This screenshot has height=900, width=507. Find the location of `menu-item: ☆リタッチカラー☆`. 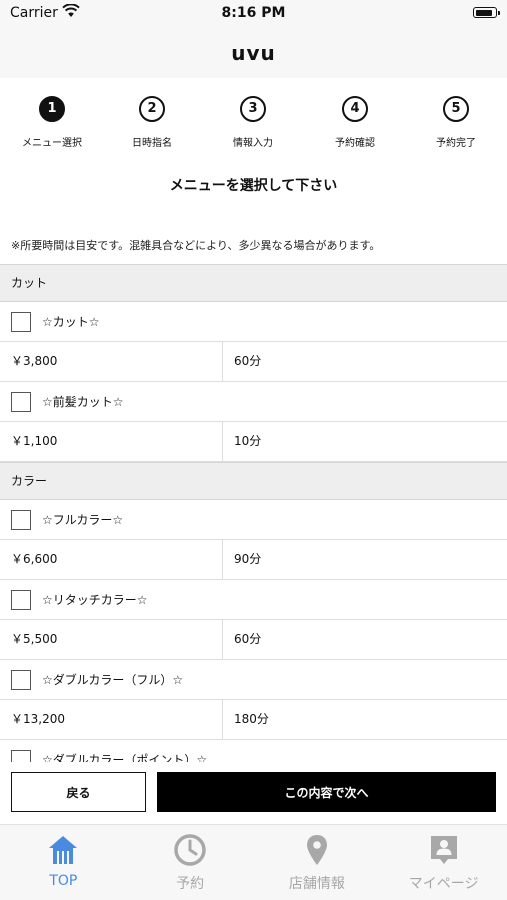

menu-item: ☆リタッチカラー☆ is located at coordinates (253, 600).